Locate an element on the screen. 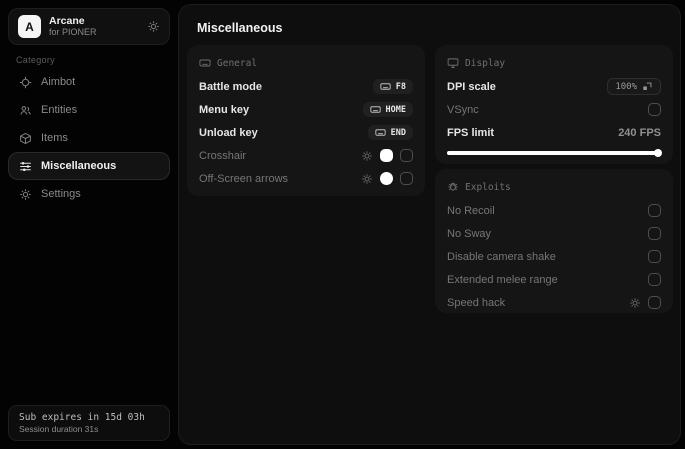 This screenshot has height=449, width=685. menu-key-keybind: HOME is located at coordinates (387, 109).